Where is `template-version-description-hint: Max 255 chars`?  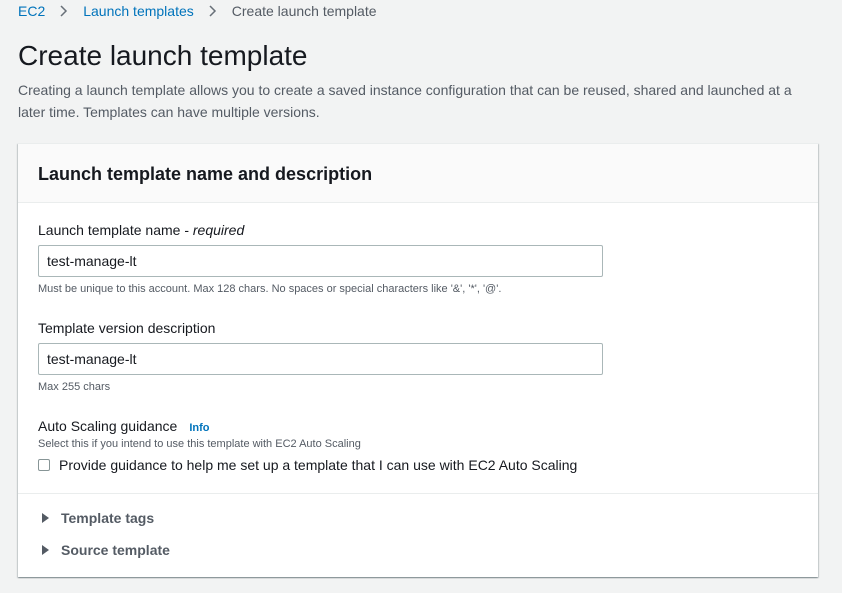
template-version-description-hint: Max 255 chars is located at coordinates (74, 387).